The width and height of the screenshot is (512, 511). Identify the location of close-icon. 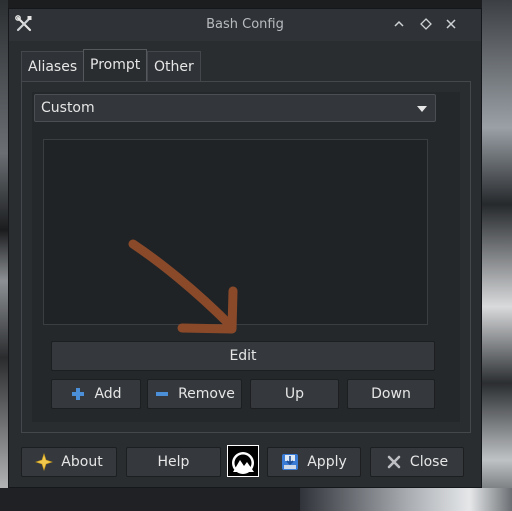
(394, 462).